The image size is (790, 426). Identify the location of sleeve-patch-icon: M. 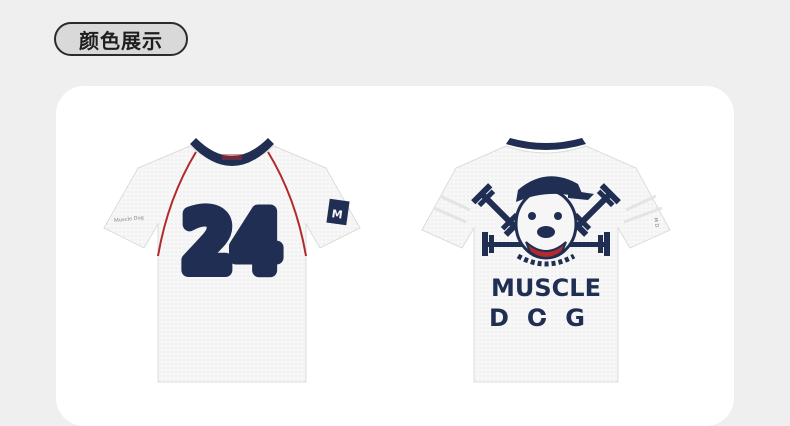
(338, 212).